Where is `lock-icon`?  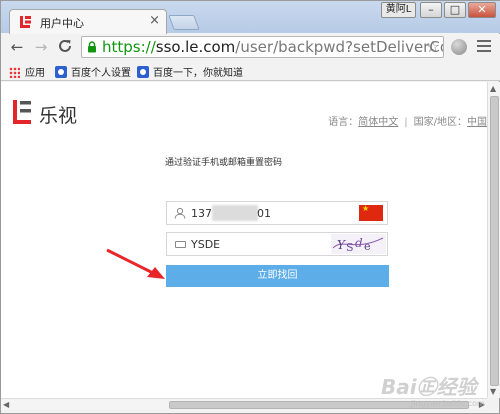 lock-icon is located at coordinates (92, 47).